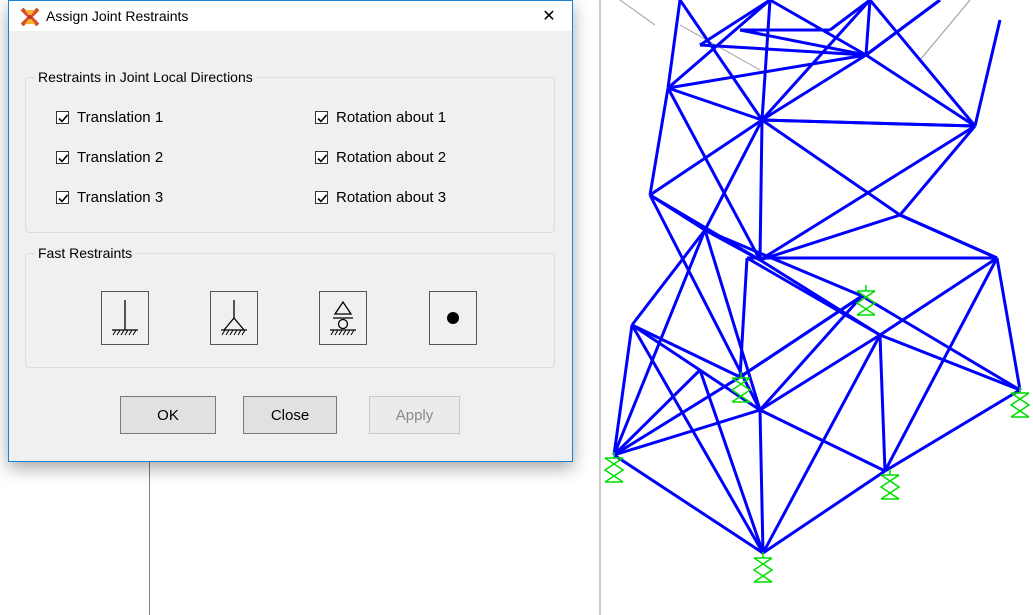  I want to click on close-window-button: ✕, so click(549, 16).